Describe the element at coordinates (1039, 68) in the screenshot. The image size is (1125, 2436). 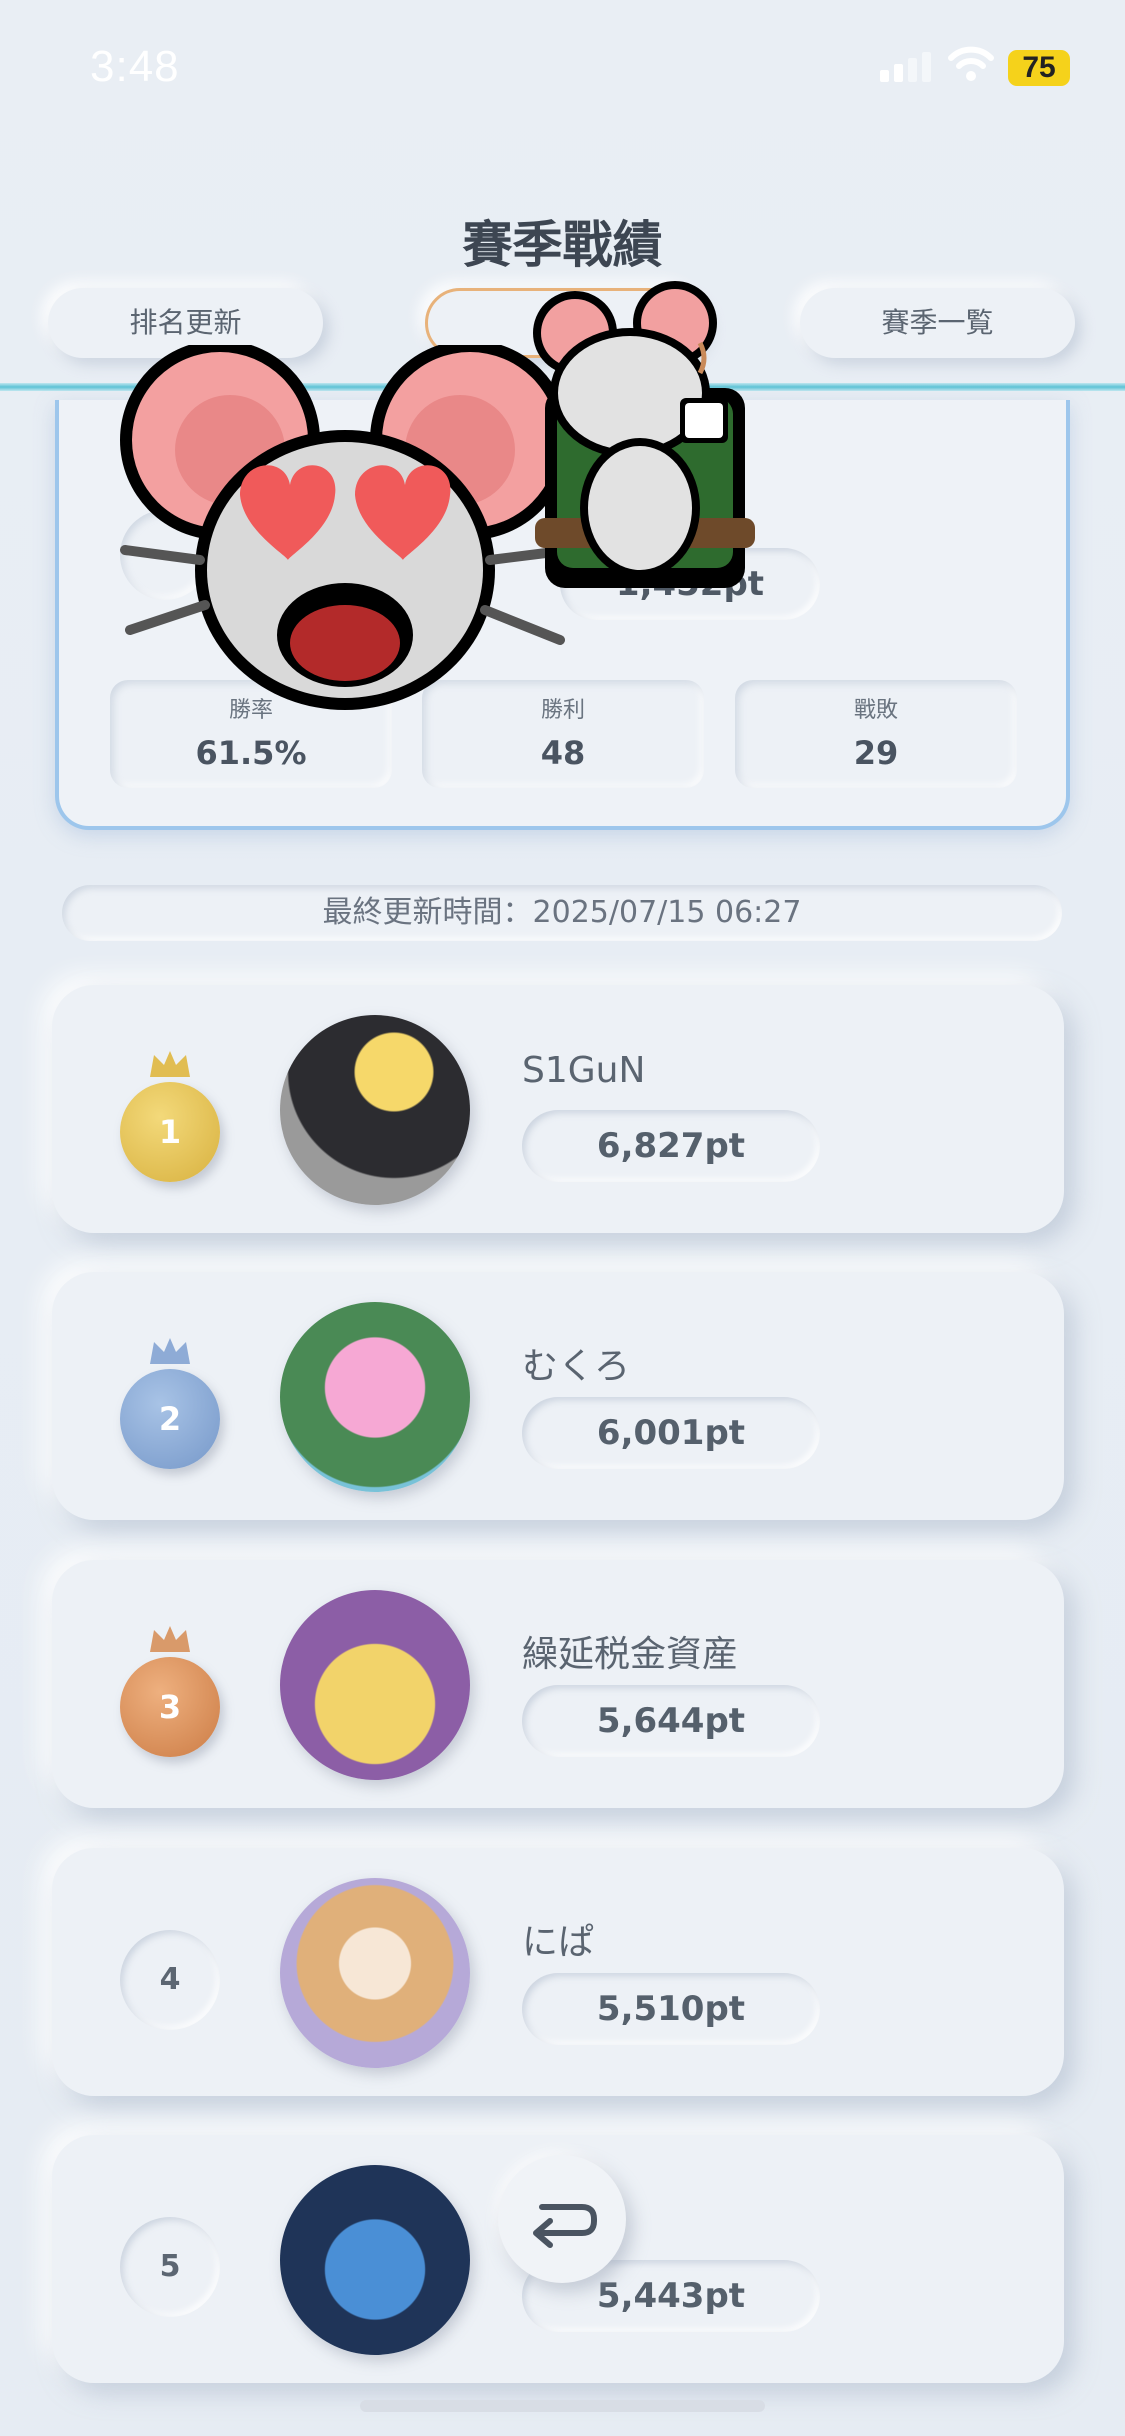
I see `battery-indicator: 75` at that location.